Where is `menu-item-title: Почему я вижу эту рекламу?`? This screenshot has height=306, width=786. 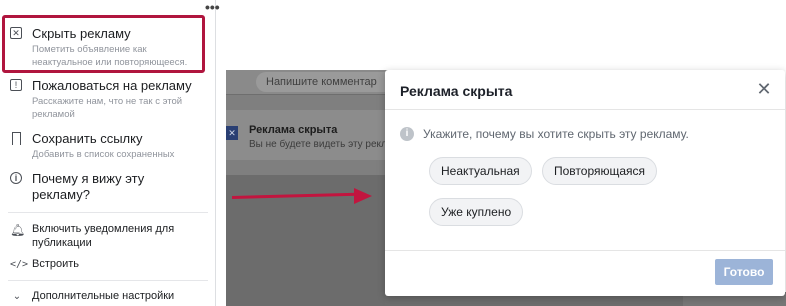 menu-item-title: Почему я вижу эту рекламу? is located at coordinates (88, 186).